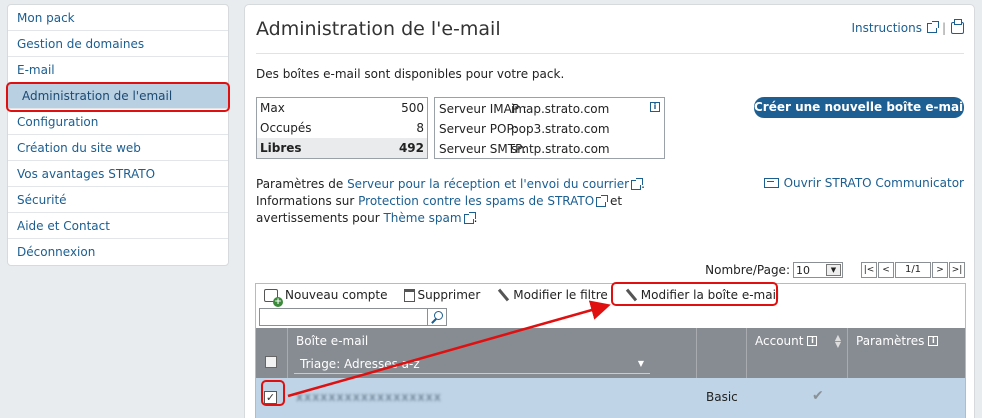 The width and height of the screenshot is (982, 418). What do you see at coordinates (369, 397) in the screenshot?
I see `row-email-address: xxxxxxxxxxxxxxxxxx` at bounding box center [369, 397].